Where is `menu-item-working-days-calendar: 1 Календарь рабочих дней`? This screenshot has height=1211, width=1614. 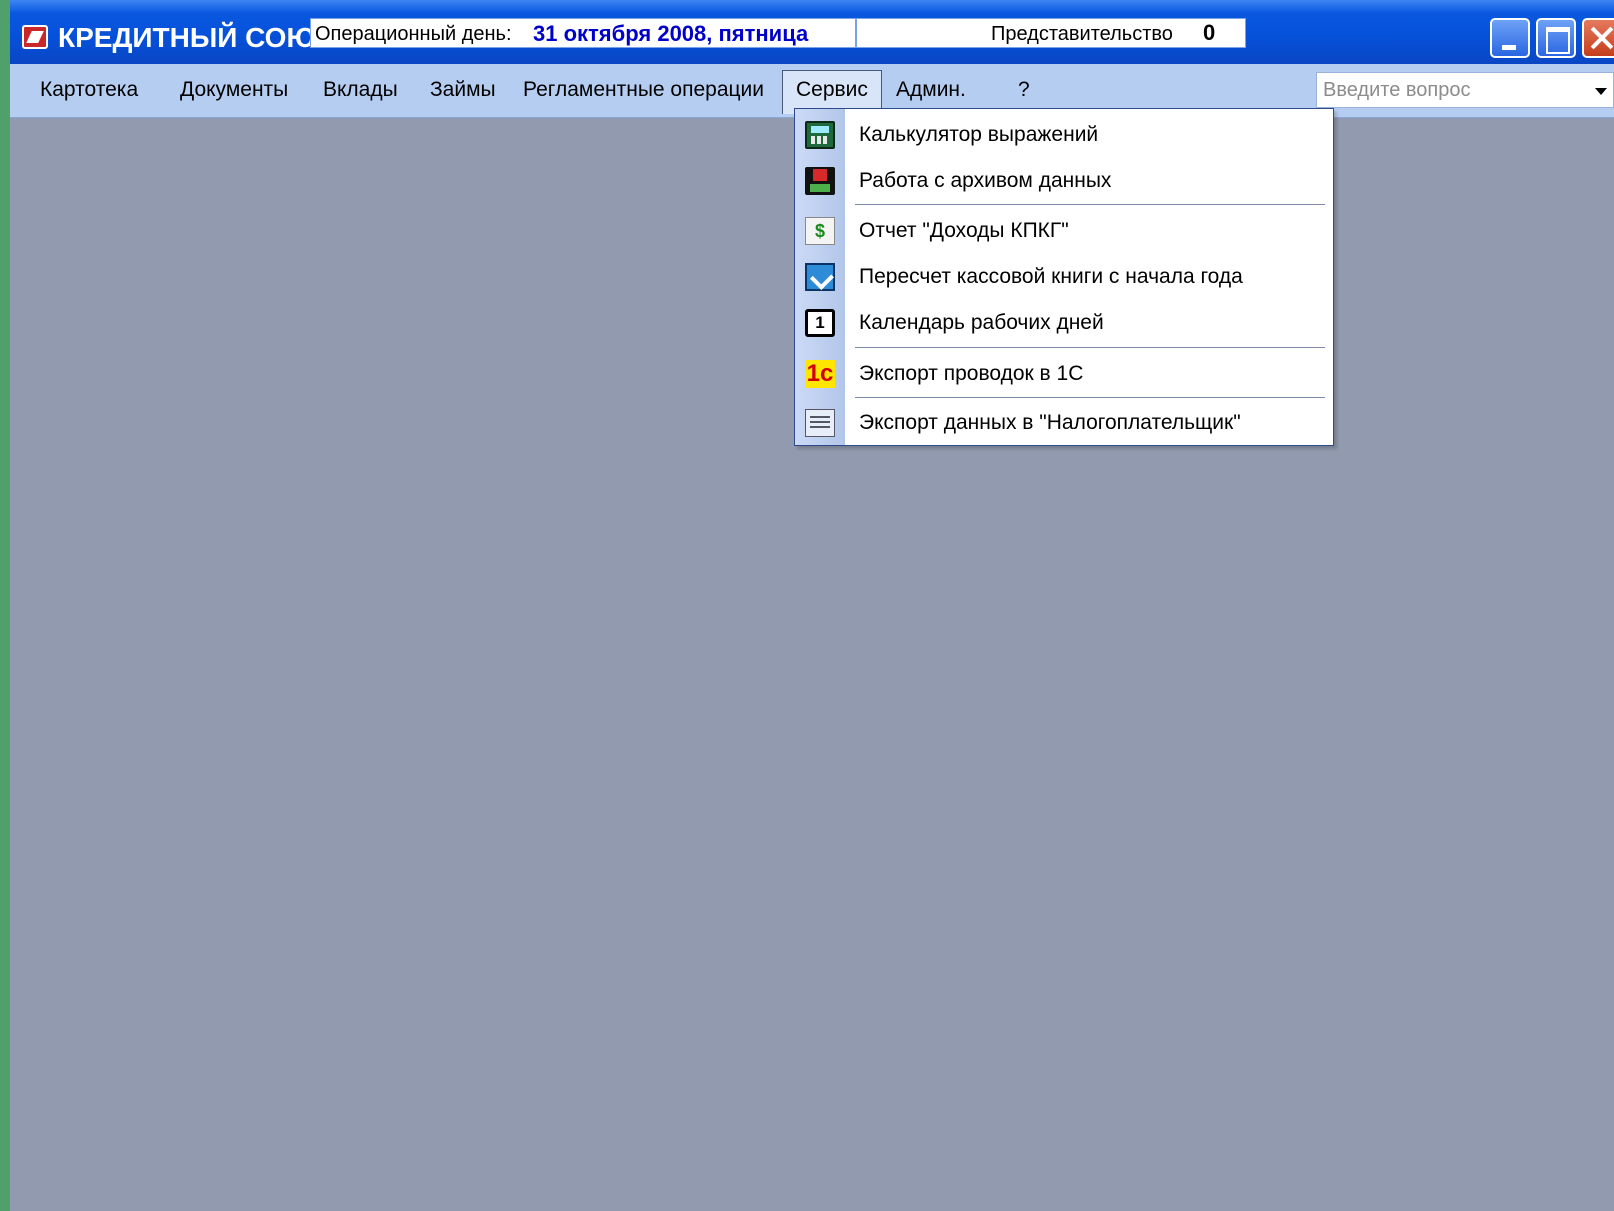
menu-item-working-days-calendar: 1 Календарь рабочих дней is located at coordinates (1064, 323).